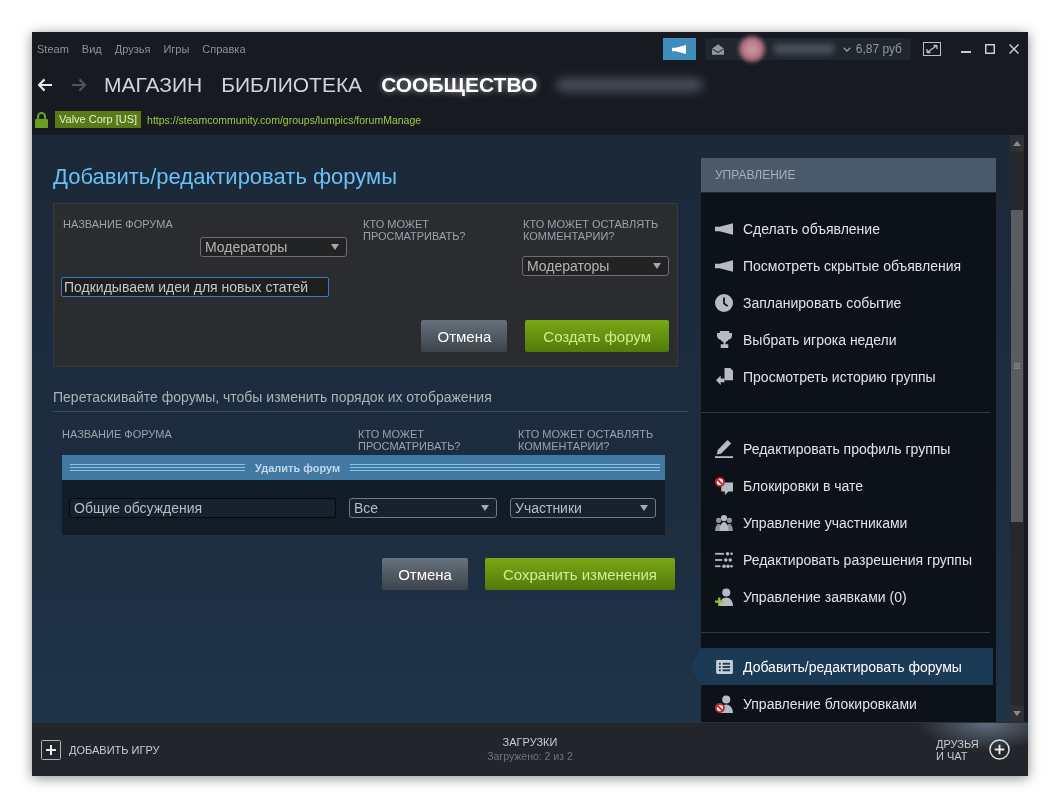  Describe the element at coordinates (423, 507) in the screenshot. I see `viewers-dropdown: Все` at that location.